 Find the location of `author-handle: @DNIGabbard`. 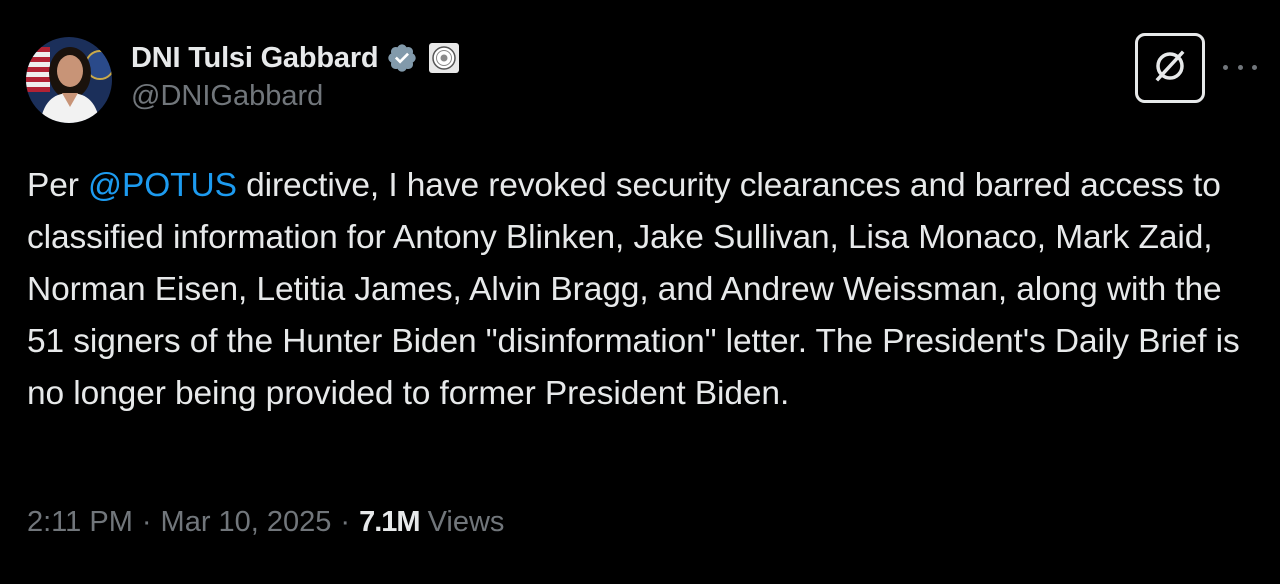

author-handle: @DNIGabbard is located at coordinates (227, 96).